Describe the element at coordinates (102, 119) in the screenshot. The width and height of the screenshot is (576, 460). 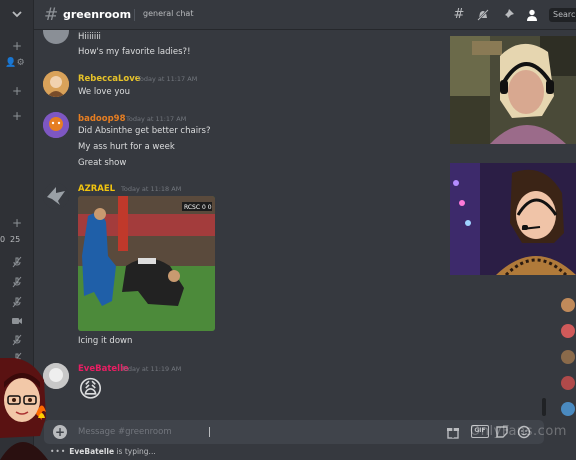
I see `username: badoop98` at that location.